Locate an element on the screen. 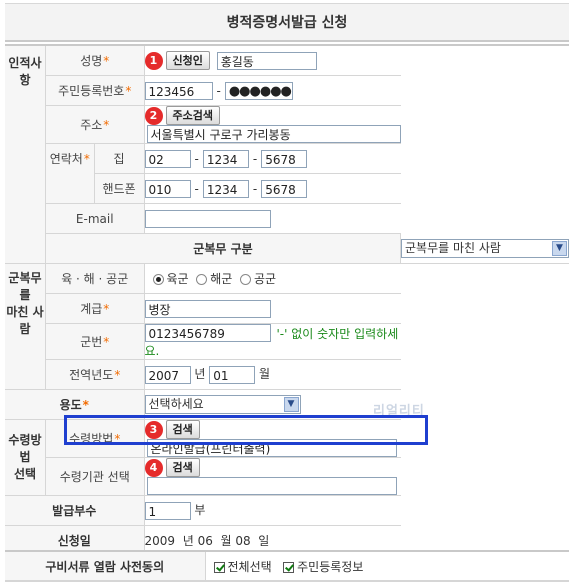 This screenshot has width=571, height=584. mobile-phone-last: 5678 is located at coordinates (284, 188).